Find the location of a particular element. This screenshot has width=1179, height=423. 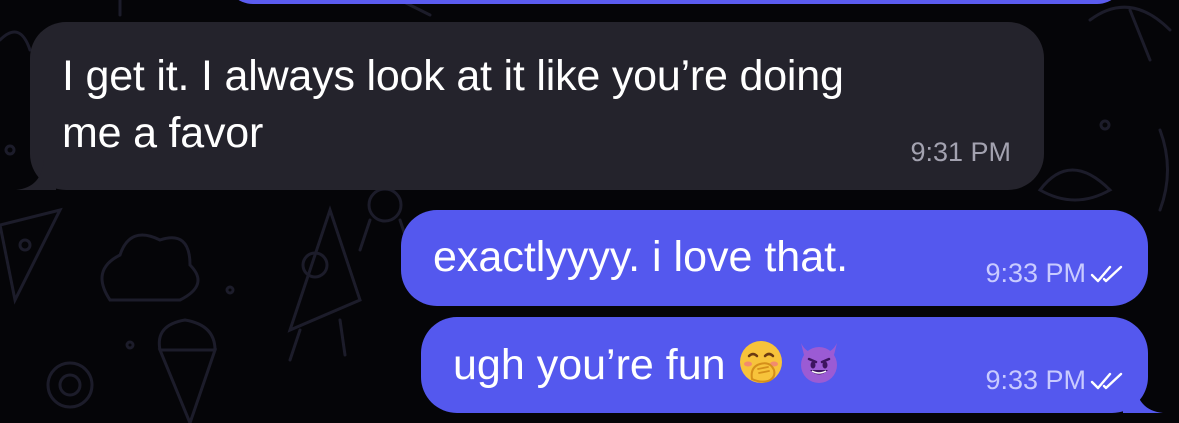

message-text: ugh you’re fun is located at coordinates (589, 365).